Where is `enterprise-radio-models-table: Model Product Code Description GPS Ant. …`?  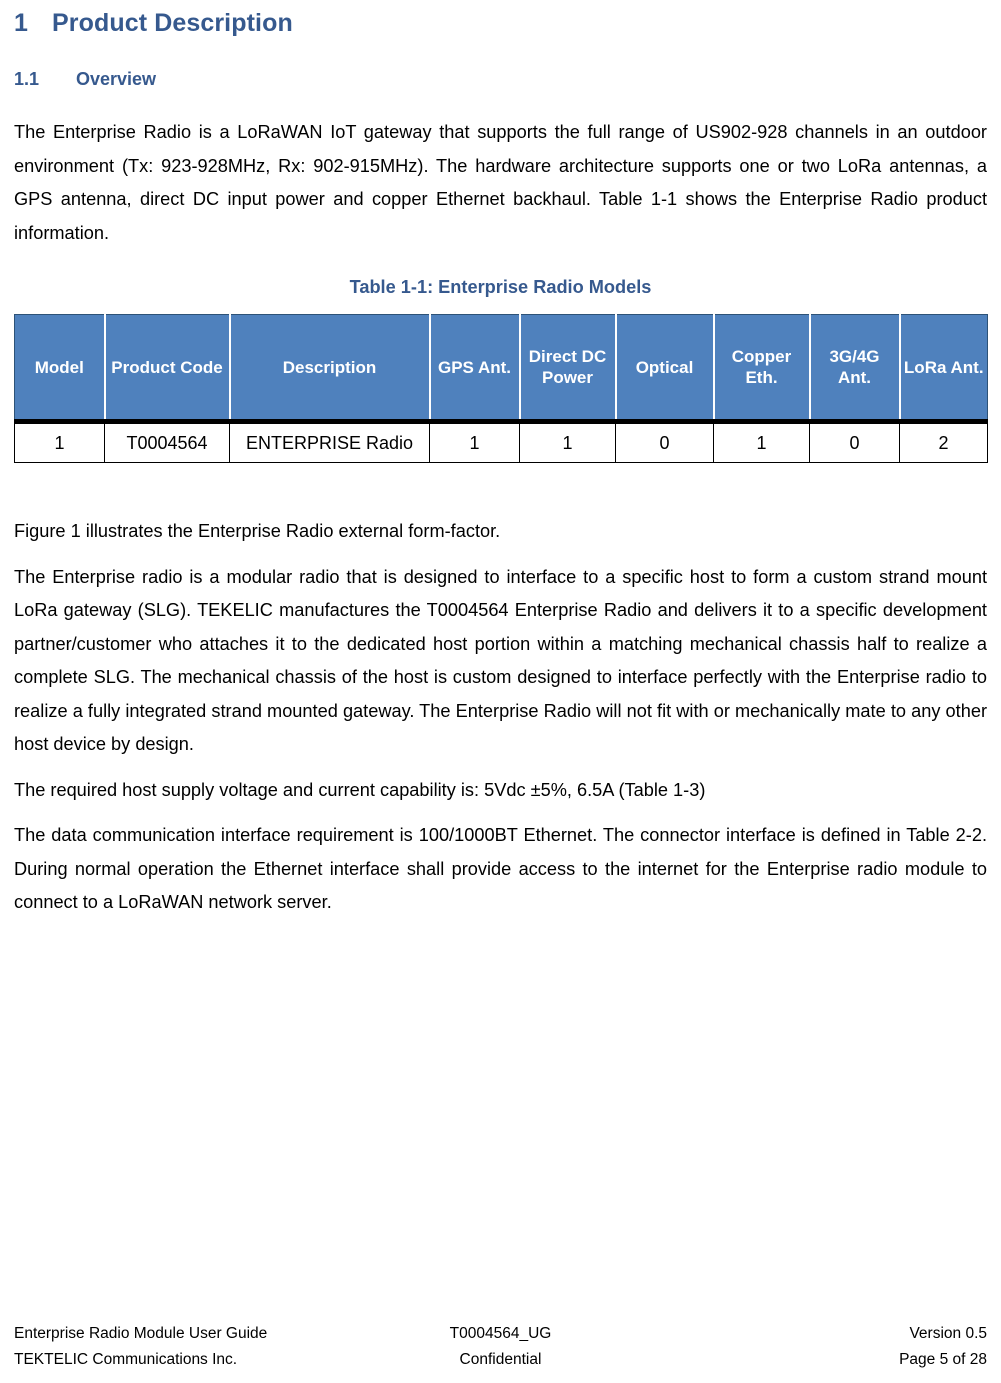 enterprise-radio-models-table: Model Product Code Description GPS Ant. … is located at coordinates (501, 388).